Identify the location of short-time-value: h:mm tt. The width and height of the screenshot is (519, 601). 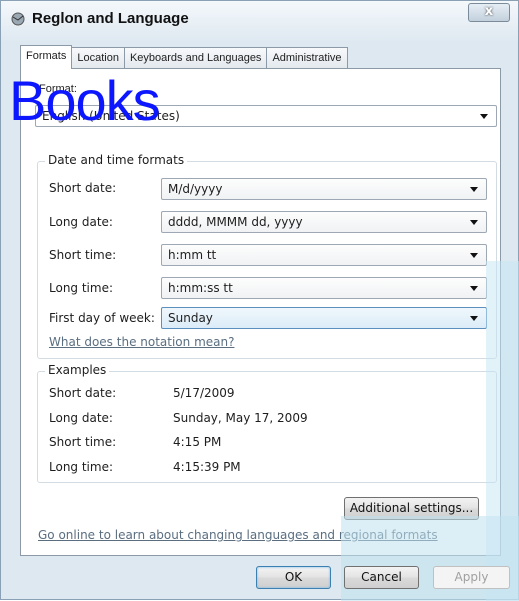
(192, 255).